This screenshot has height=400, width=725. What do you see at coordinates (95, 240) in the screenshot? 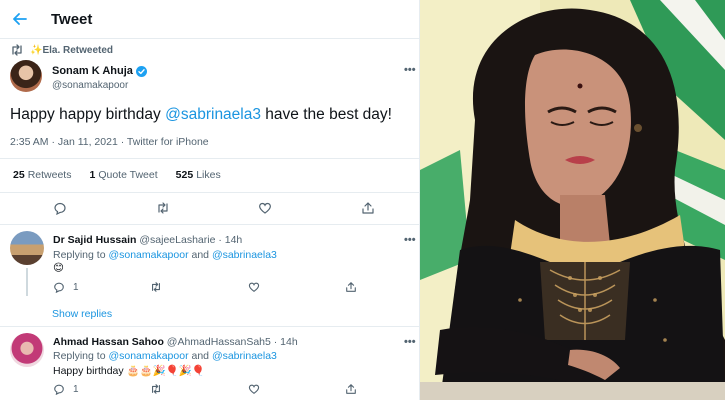
I see `reply-author-name: Dr Sajid Hussain` at bounding box center [95, 240].